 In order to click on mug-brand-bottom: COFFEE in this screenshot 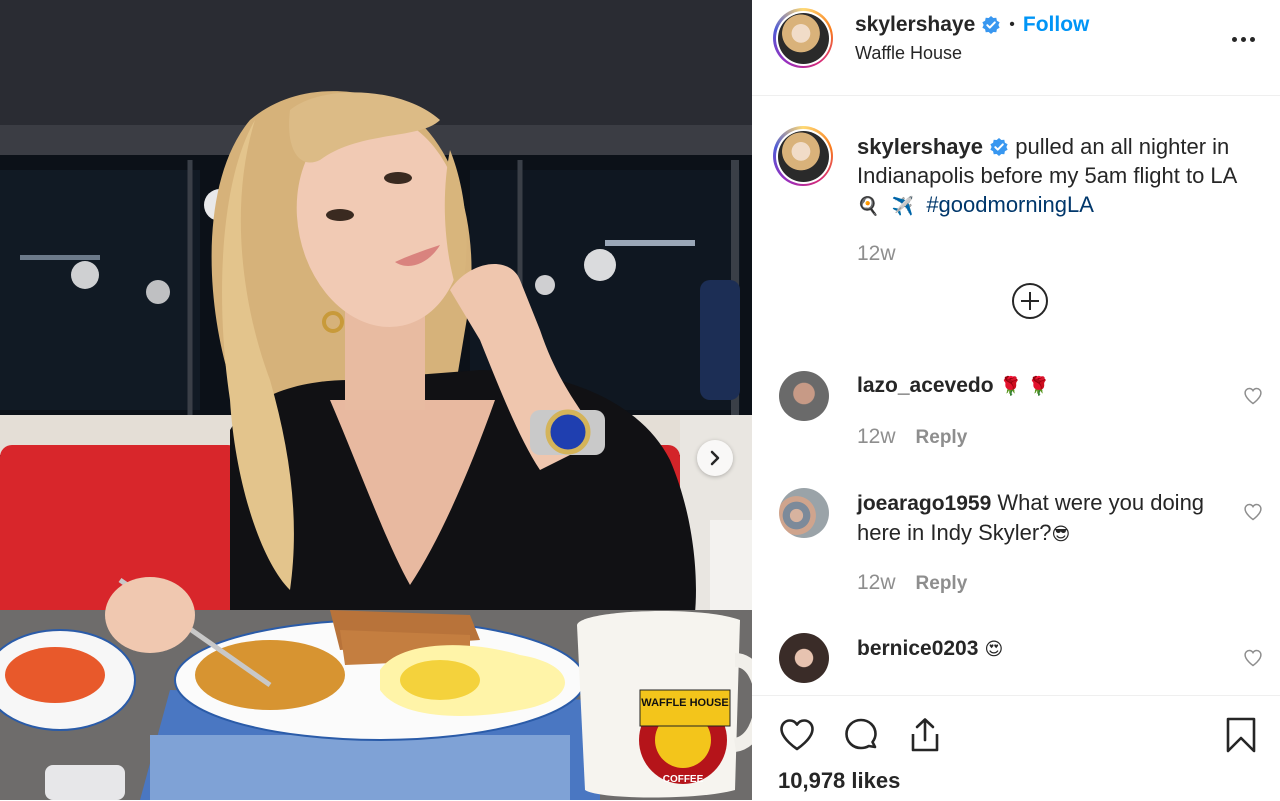, I will do `click(683, 779)`.